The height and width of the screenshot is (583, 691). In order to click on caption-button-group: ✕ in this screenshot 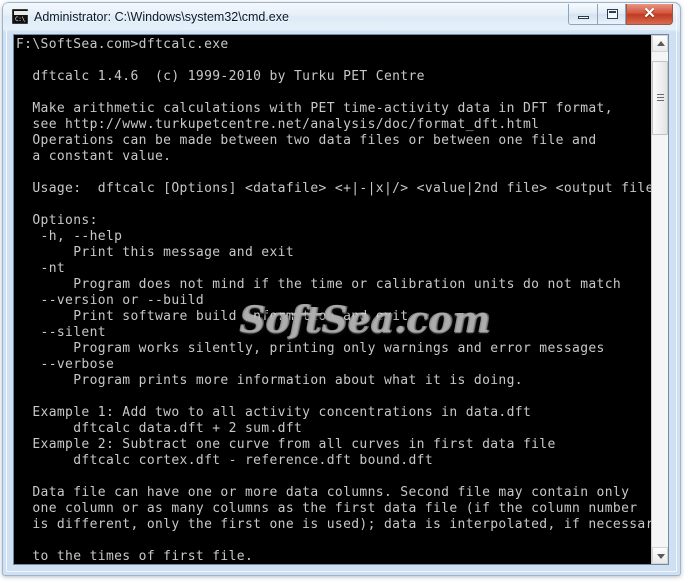, I will do `click(620, 15)`.